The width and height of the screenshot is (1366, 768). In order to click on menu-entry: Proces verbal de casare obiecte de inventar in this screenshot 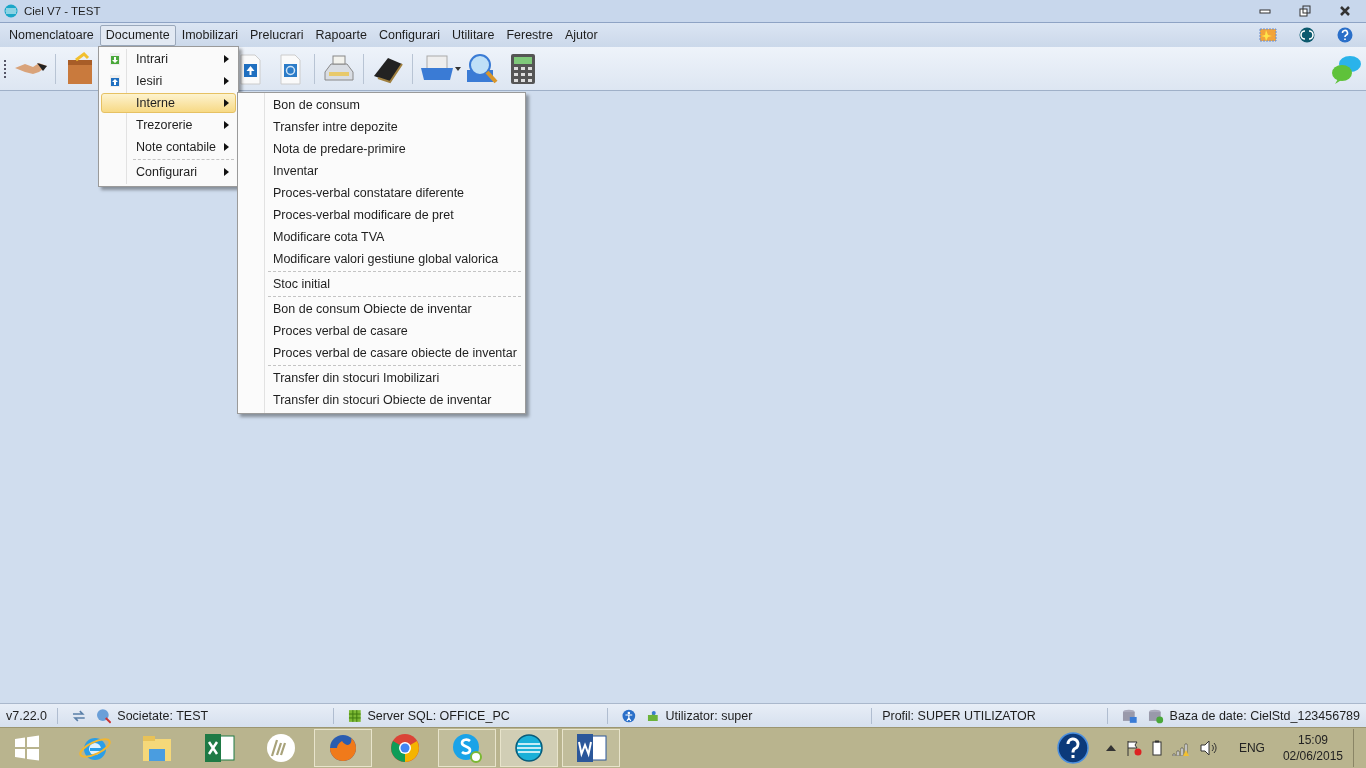, I will do `click(381, 353)`.